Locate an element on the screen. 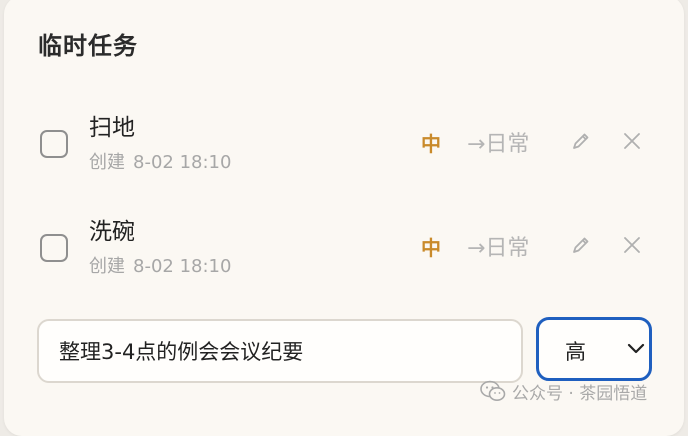  task-title: 洗碗 is located at coordinates (112, 232).